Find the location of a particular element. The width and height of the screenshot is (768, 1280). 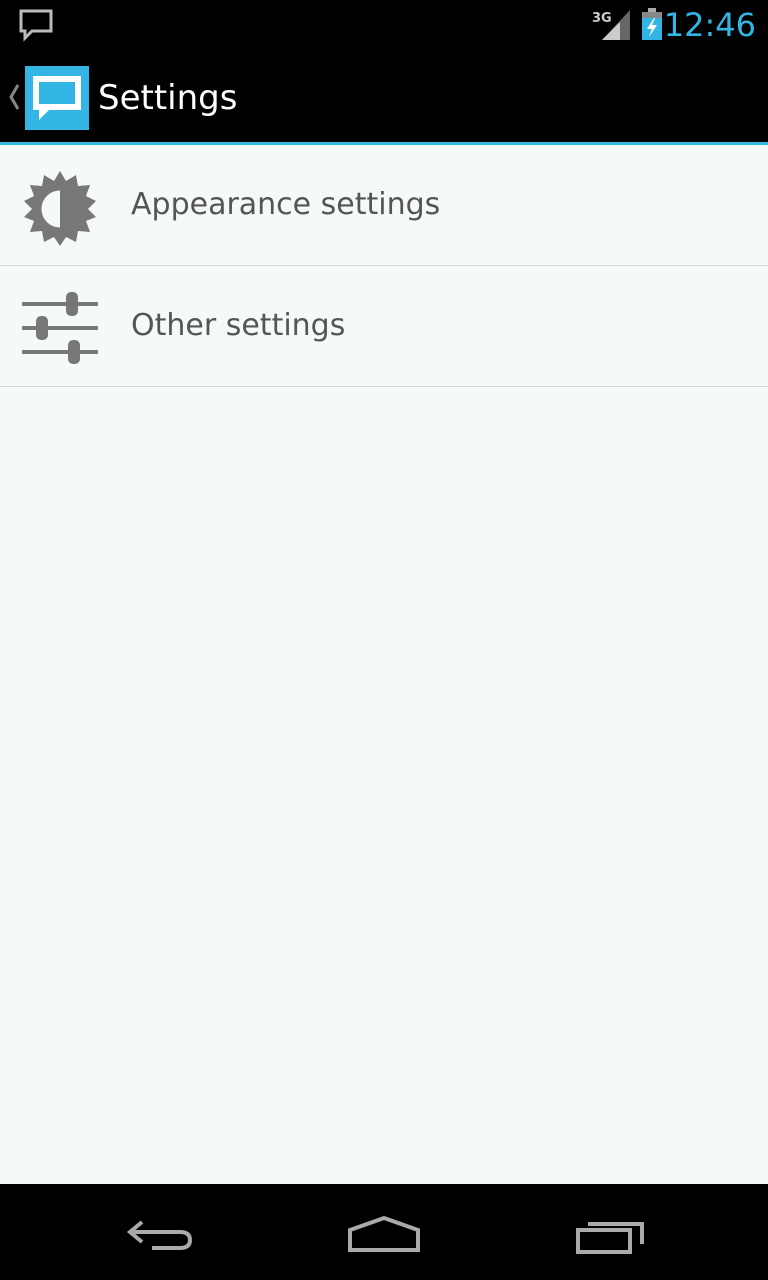

clock: 12:46 is located at coordinates (709, 25).